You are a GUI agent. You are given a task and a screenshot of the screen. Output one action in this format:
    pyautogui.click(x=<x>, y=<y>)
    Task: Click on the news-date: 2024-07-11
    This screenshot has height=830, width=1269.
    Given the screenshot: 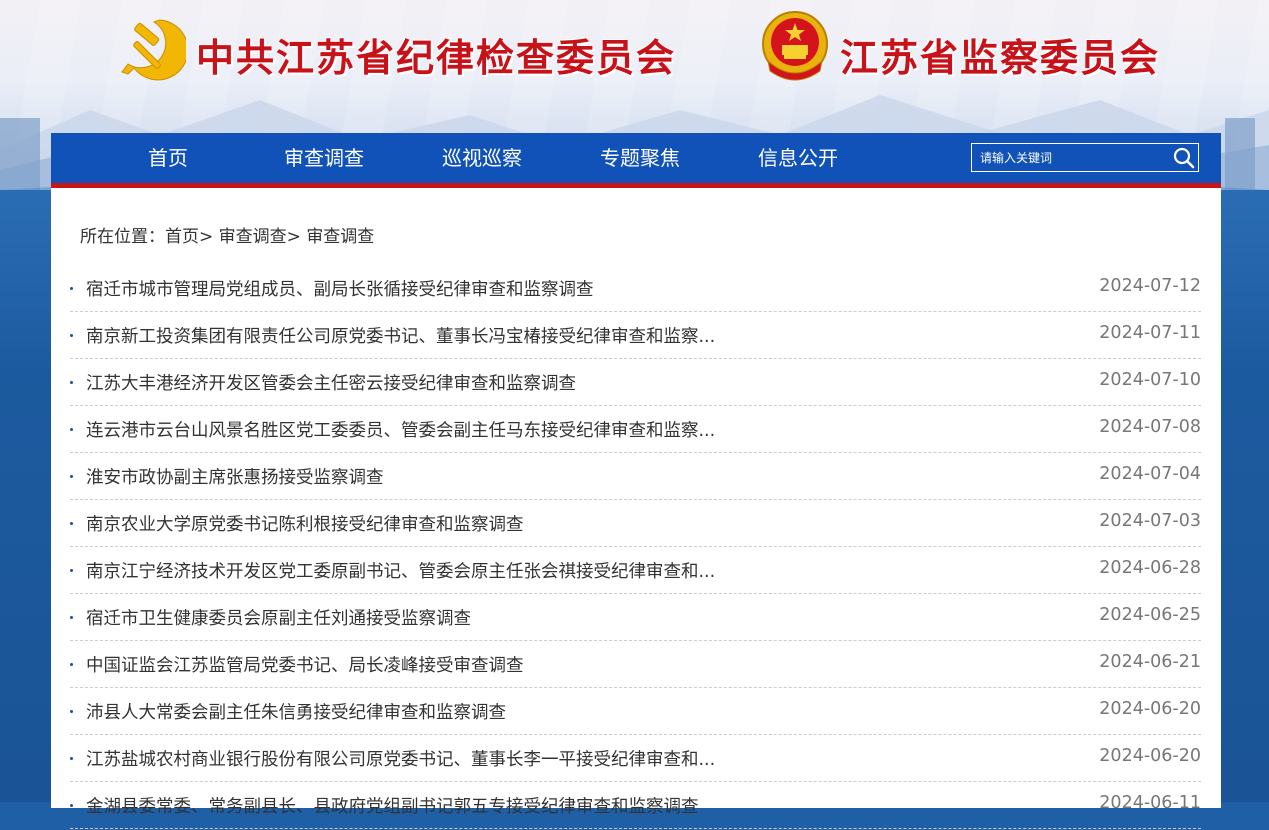 What is the action you would take?
    pyautogui.click(x=1150, y=333)
    